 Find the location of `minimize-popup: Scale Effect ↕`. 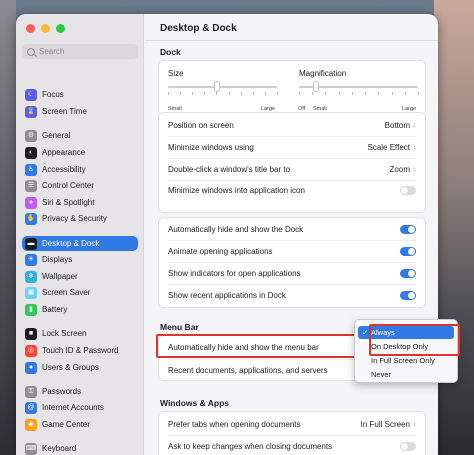

minimize-popup: Scale Effect ↕ is located at coordinates (391, 147).